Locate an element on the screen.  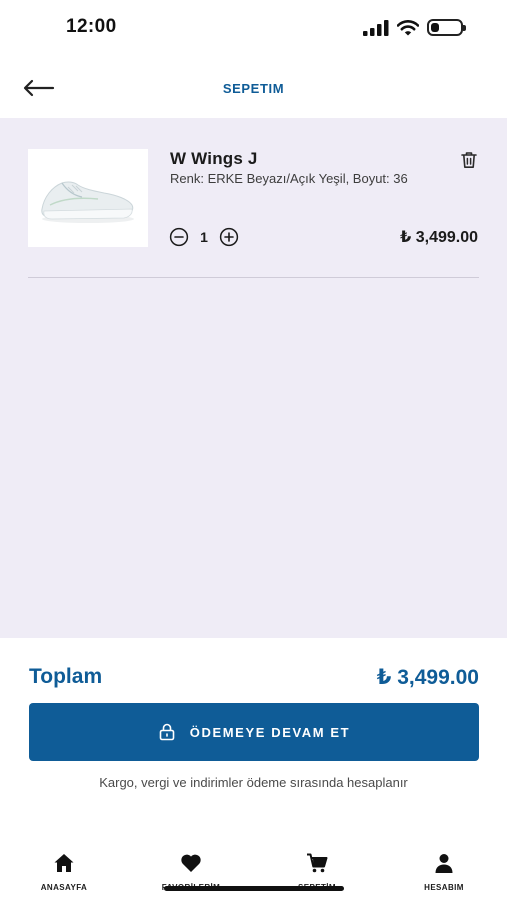
total-value: ₺ 3,499.00 is located at coordinates (427, 677).